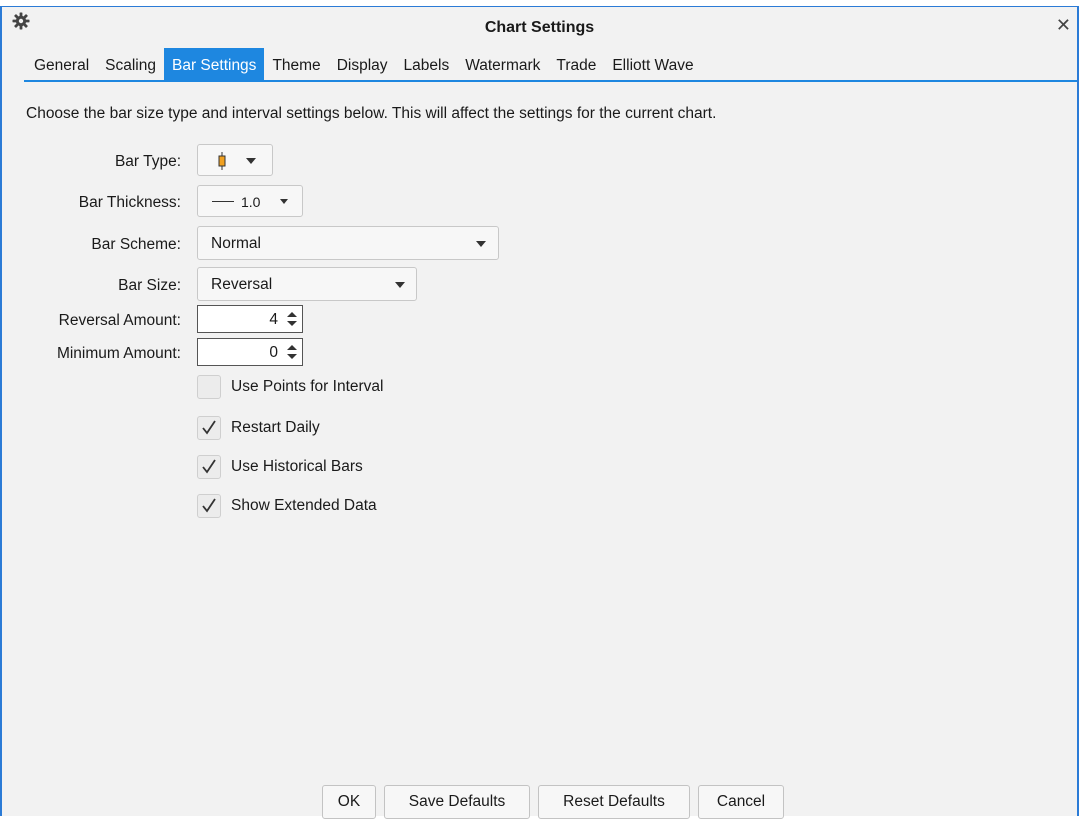  Describe the element at coordinates (273, 352) in the screenshot. I see `minimum-amount-value: 0` at that location.